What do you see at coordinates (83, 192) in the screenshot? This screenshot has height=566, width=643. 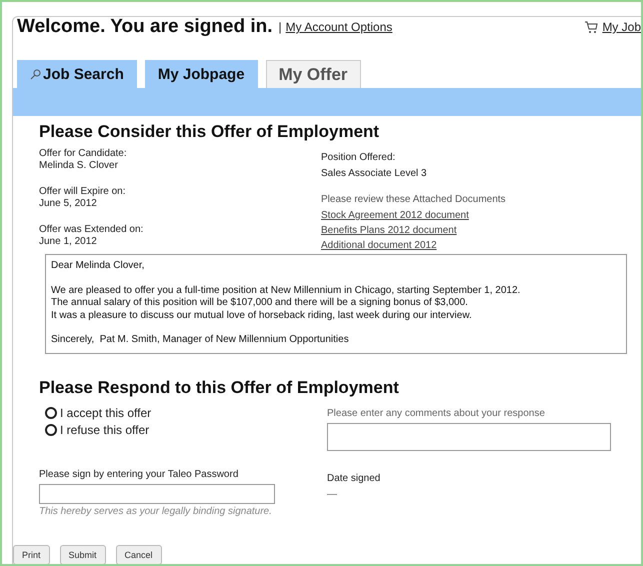 I see `field-label: Offer will Expire on:` at bounding box center [83, 192].